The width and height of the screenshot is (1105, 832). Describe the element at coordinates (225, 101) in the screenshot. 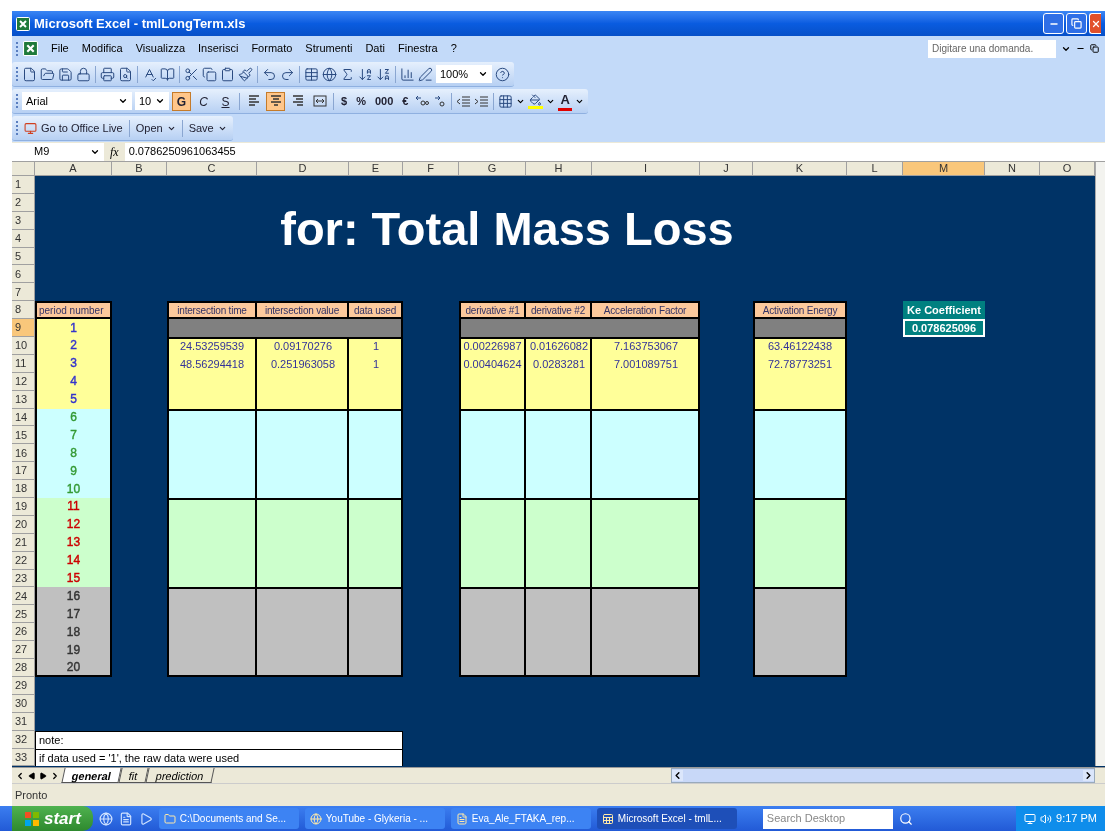

I see `text-style-button: S` at that location.